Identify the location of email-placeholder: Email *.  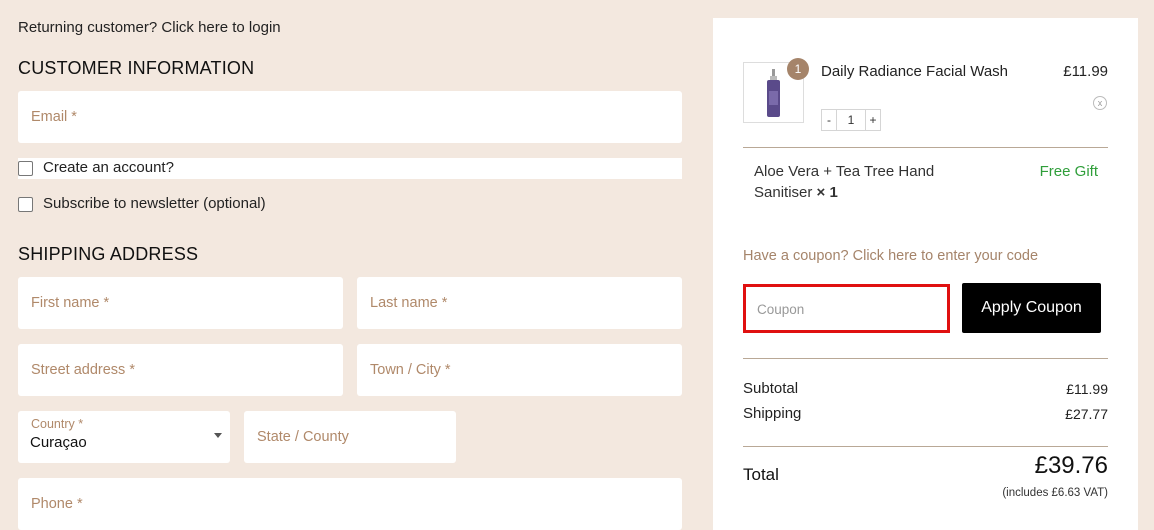
(54, 117).